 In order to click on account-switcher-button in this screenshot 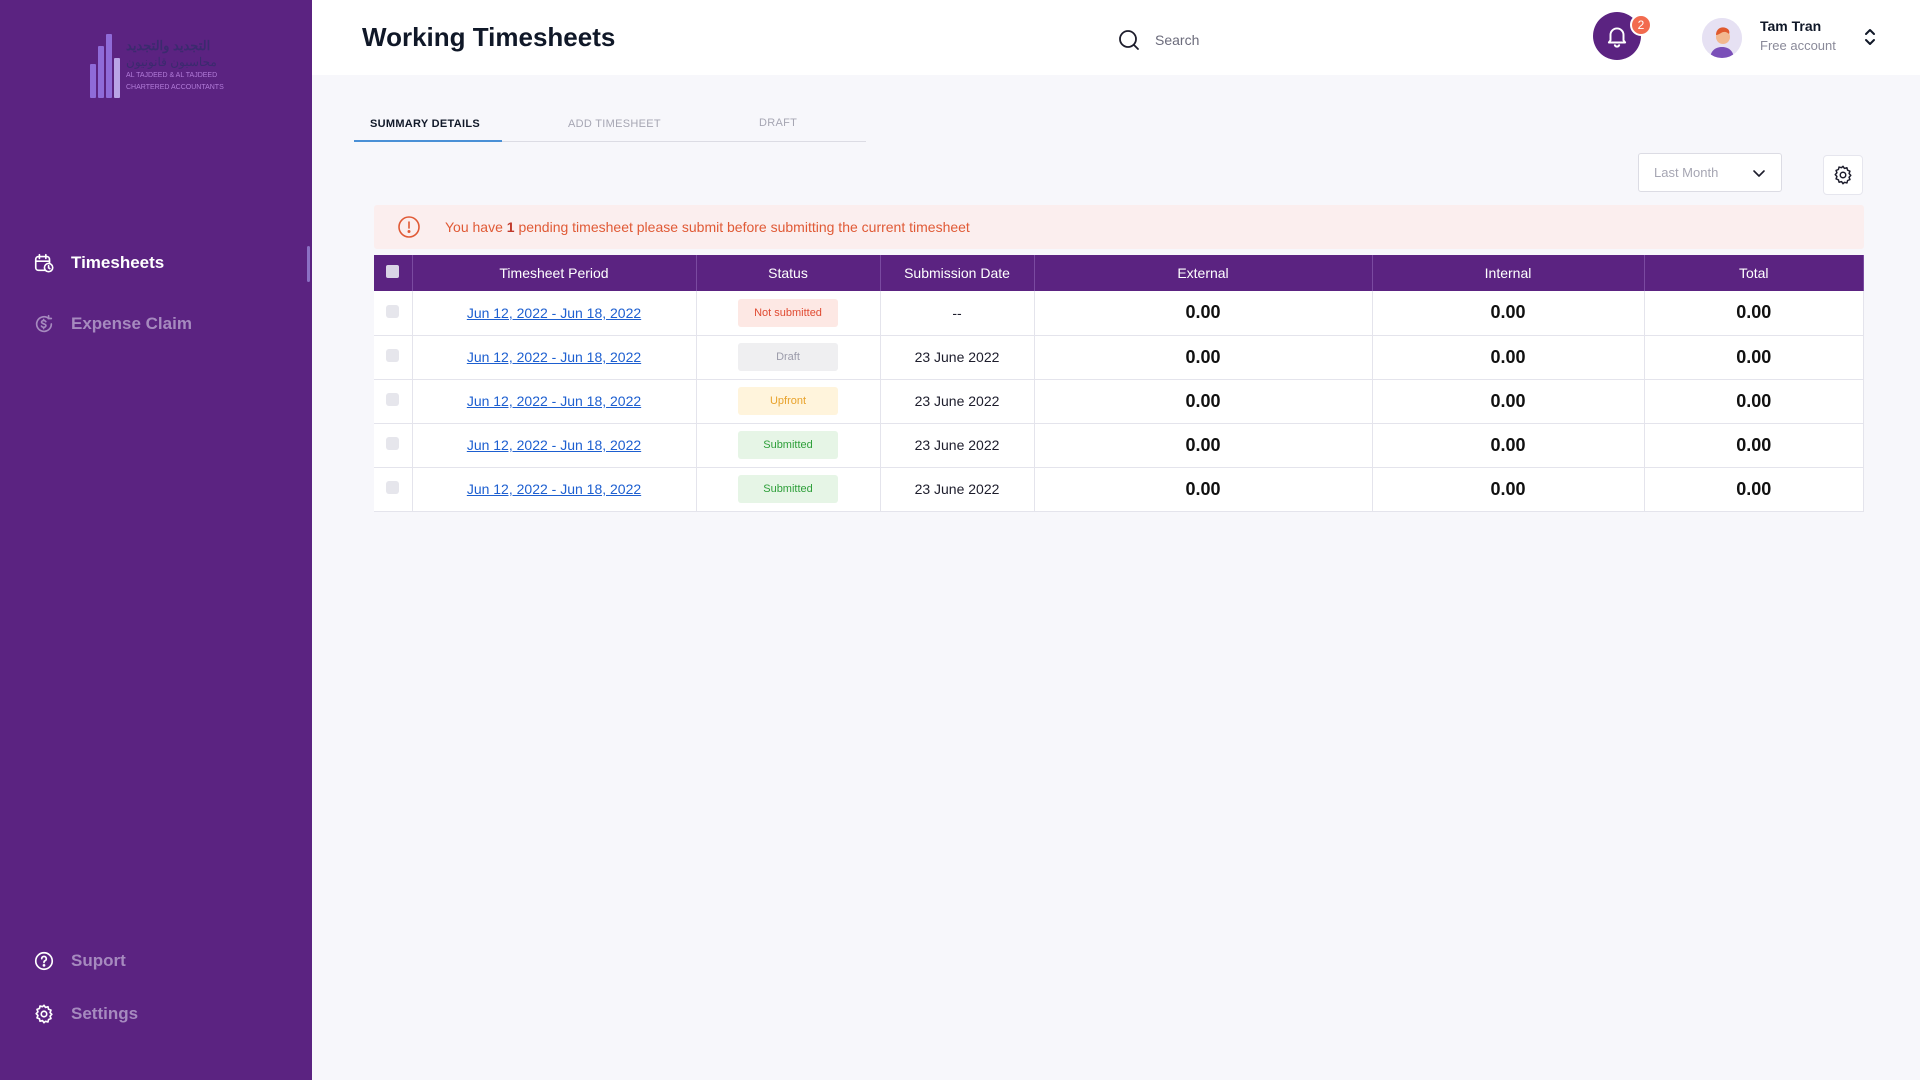, I will do `click(1870, 37)`.